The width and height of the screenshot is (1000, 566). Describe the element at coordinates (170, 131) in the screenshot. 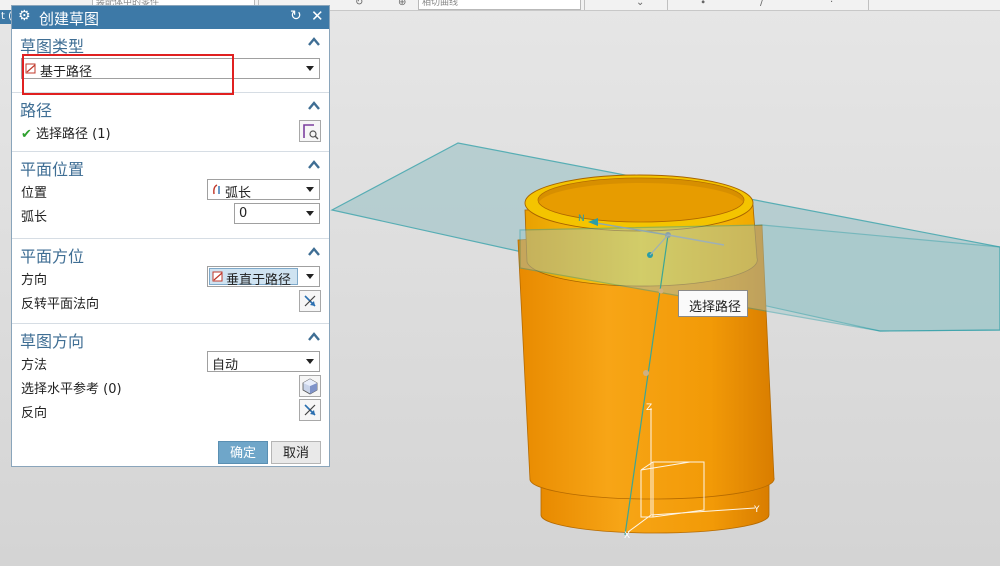

I see `select-path-row: ✔ 选择路径 (1)` at that location.